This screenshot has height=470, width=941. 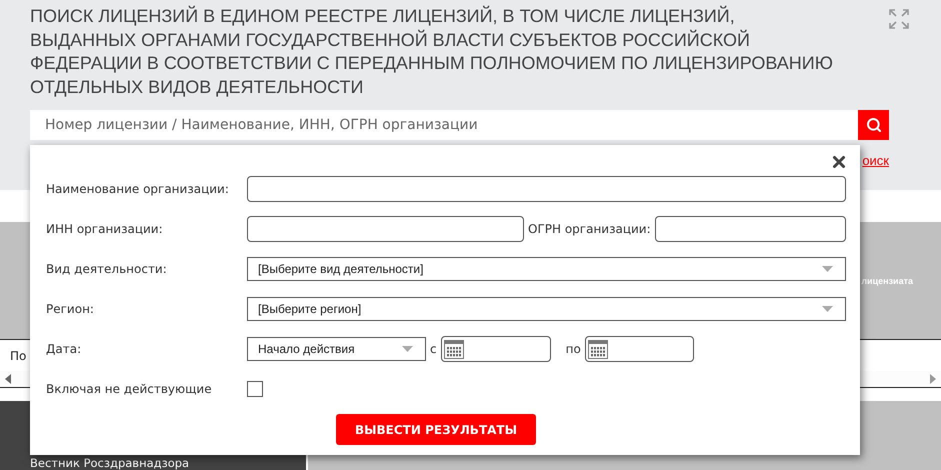 What do you see at coordinates (573, 349) in the screenshot?
I see `to-label: по` at bounding box center [573, 349].